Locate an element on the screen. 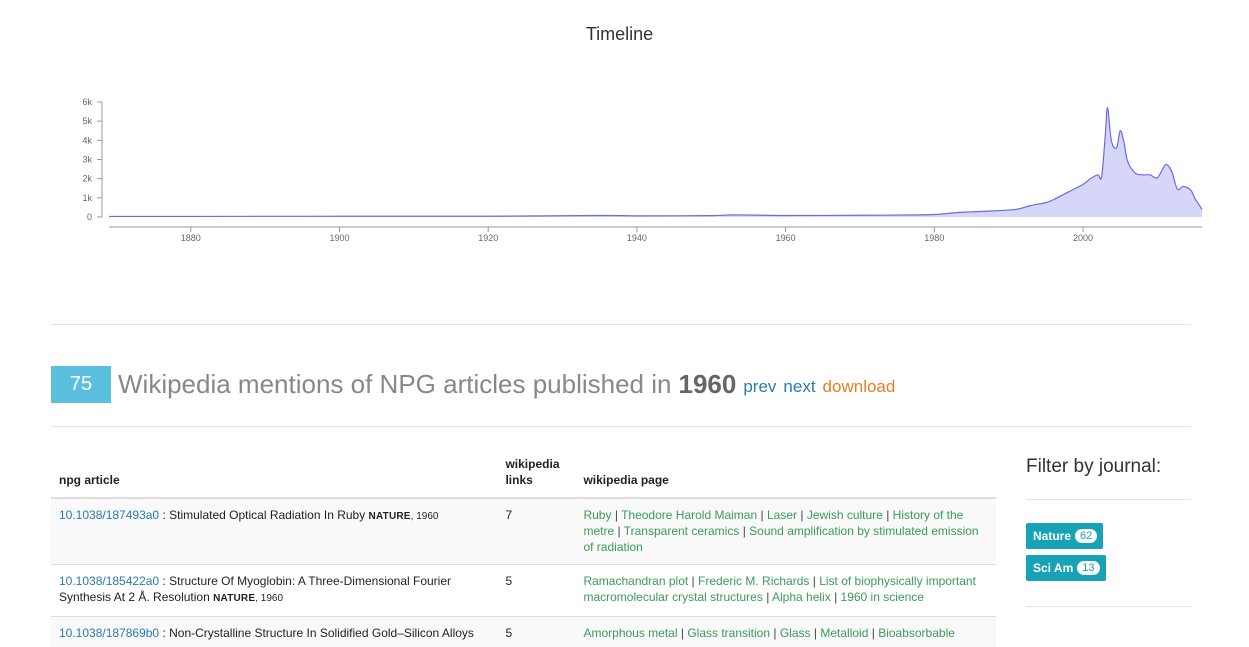 The image size is (1249, 647). result-count-badge: 75 is located at coordinates (81, 384).